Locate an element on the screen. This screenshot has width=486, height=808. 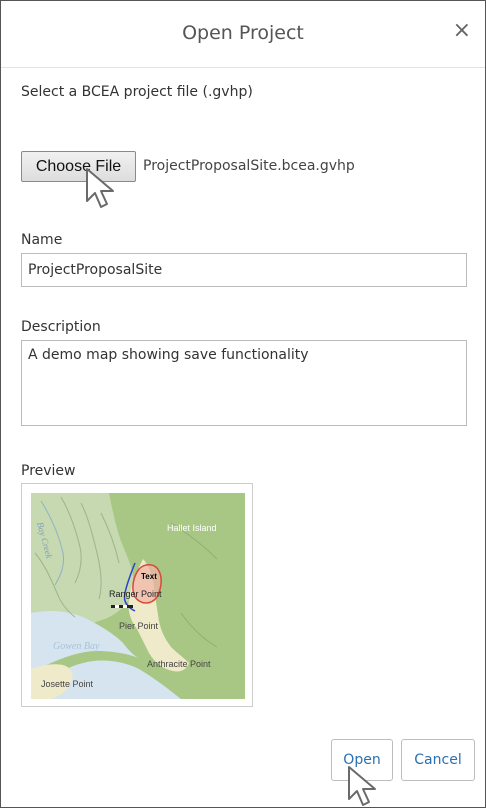
description-label: Description is located at coordinates (61, 327).